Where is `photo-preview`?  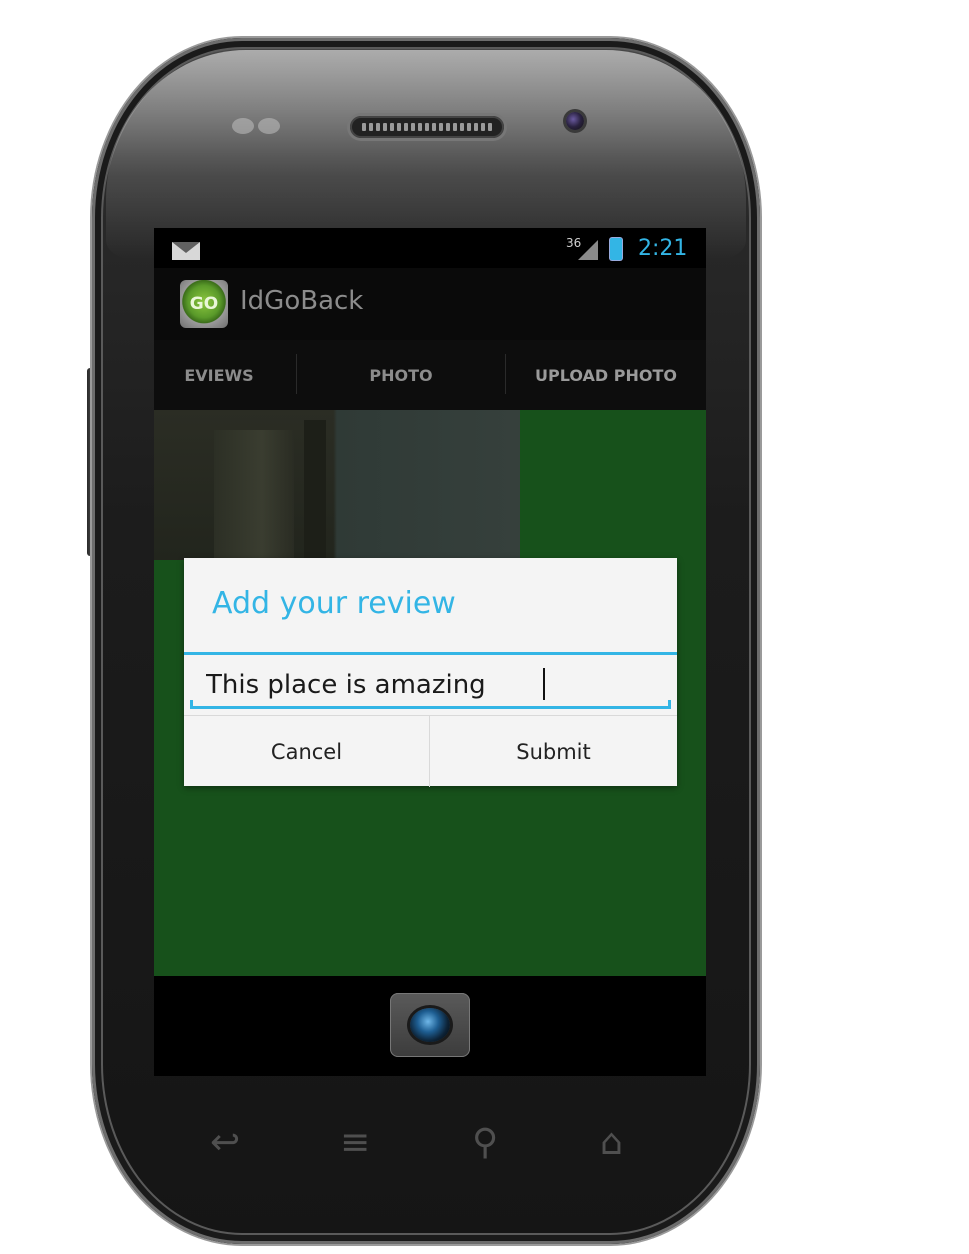
photo-preview is located at coordinates (337, 485).